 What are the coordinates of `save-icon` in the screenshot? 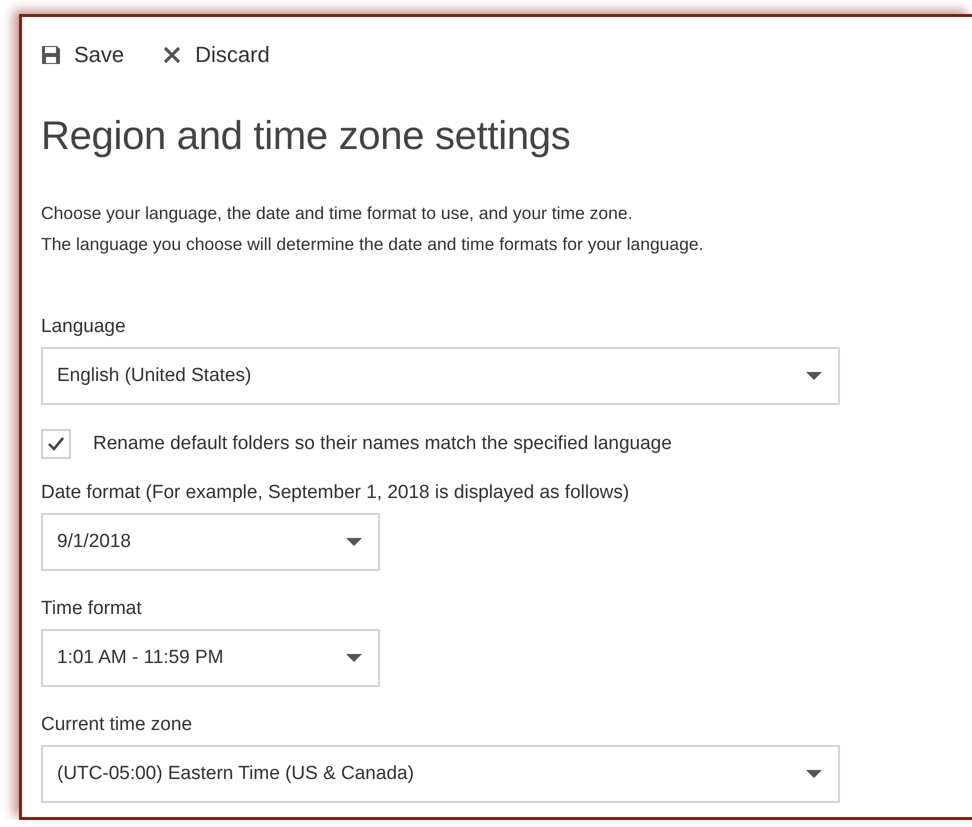 It's located at (51, 55).